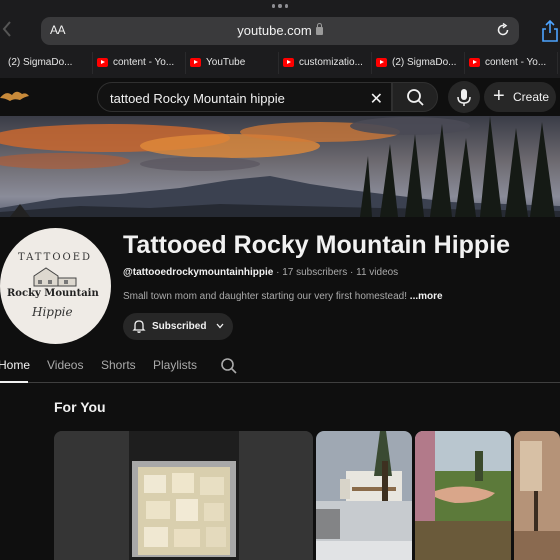 This screenshot has height=560, width=560. I want to click on tab-label: YouTube, so click(226, 62).